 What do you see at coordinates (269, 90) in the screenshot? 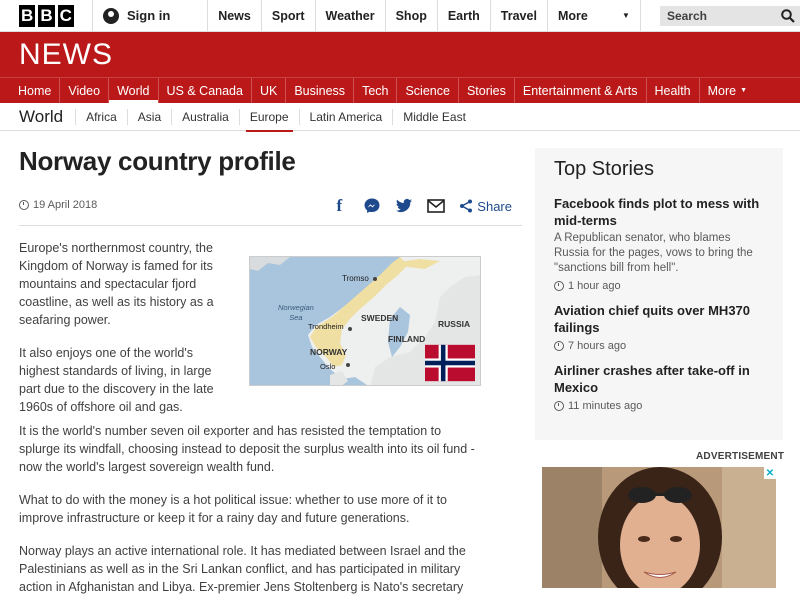
I see `nav-uk: UK` at bounding box center [269, 90].